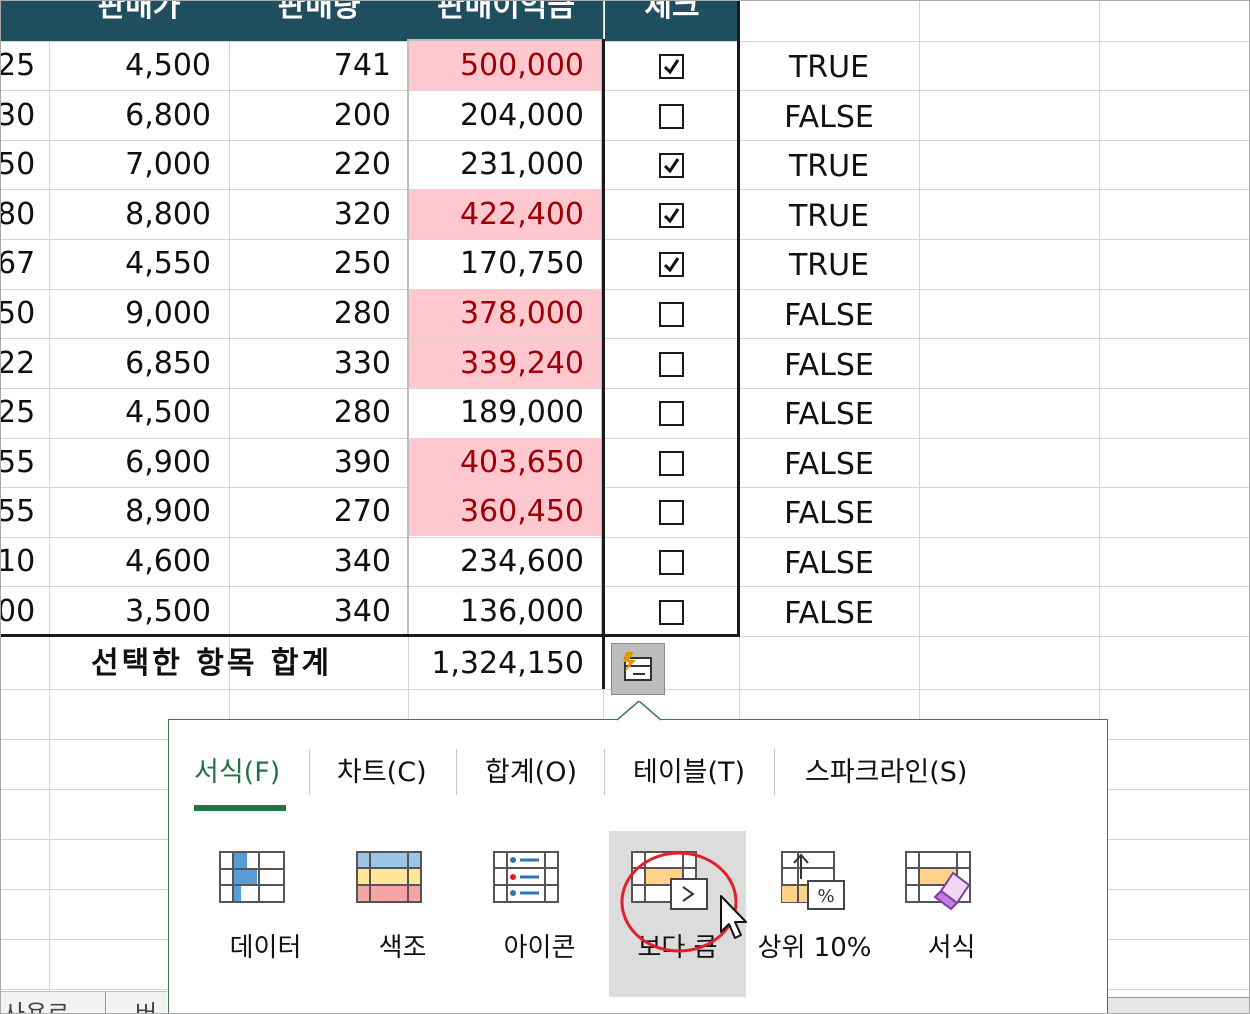  What do you see at coordinates (456, 772) in the screenshot?
I see `tab-separator` at bounding box center [456, 772].